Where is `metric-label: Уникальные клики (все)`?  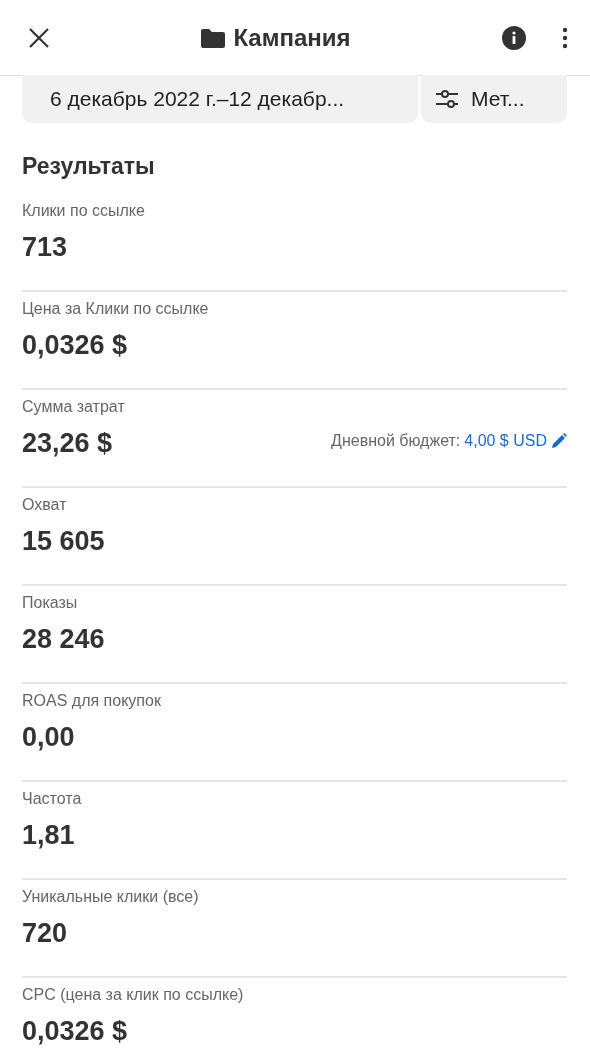
metric-label: Уникальные клики (все) is located at coordinates (111, 896).